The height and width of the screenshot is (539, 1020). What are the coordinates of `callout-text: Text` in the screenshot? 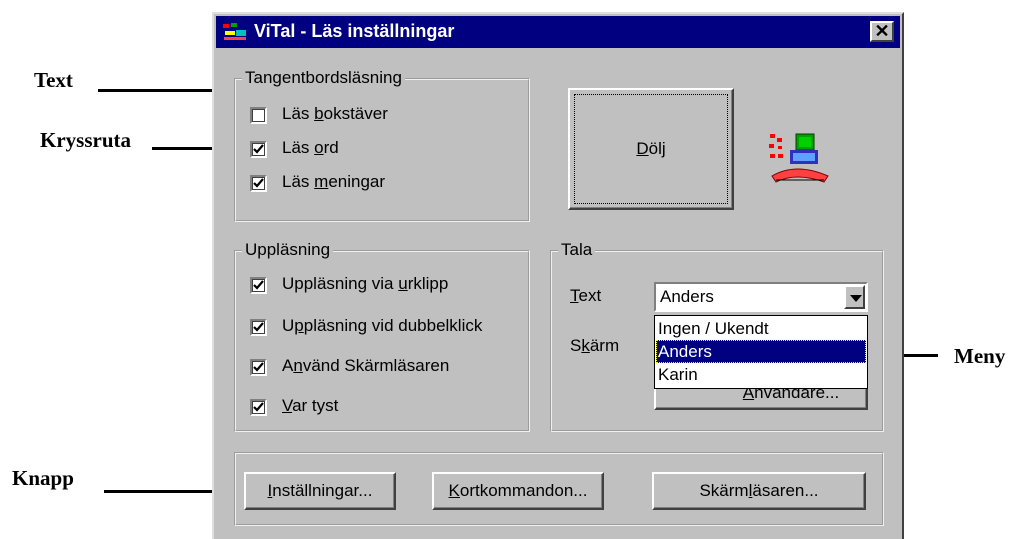 It's located at (53, 80).